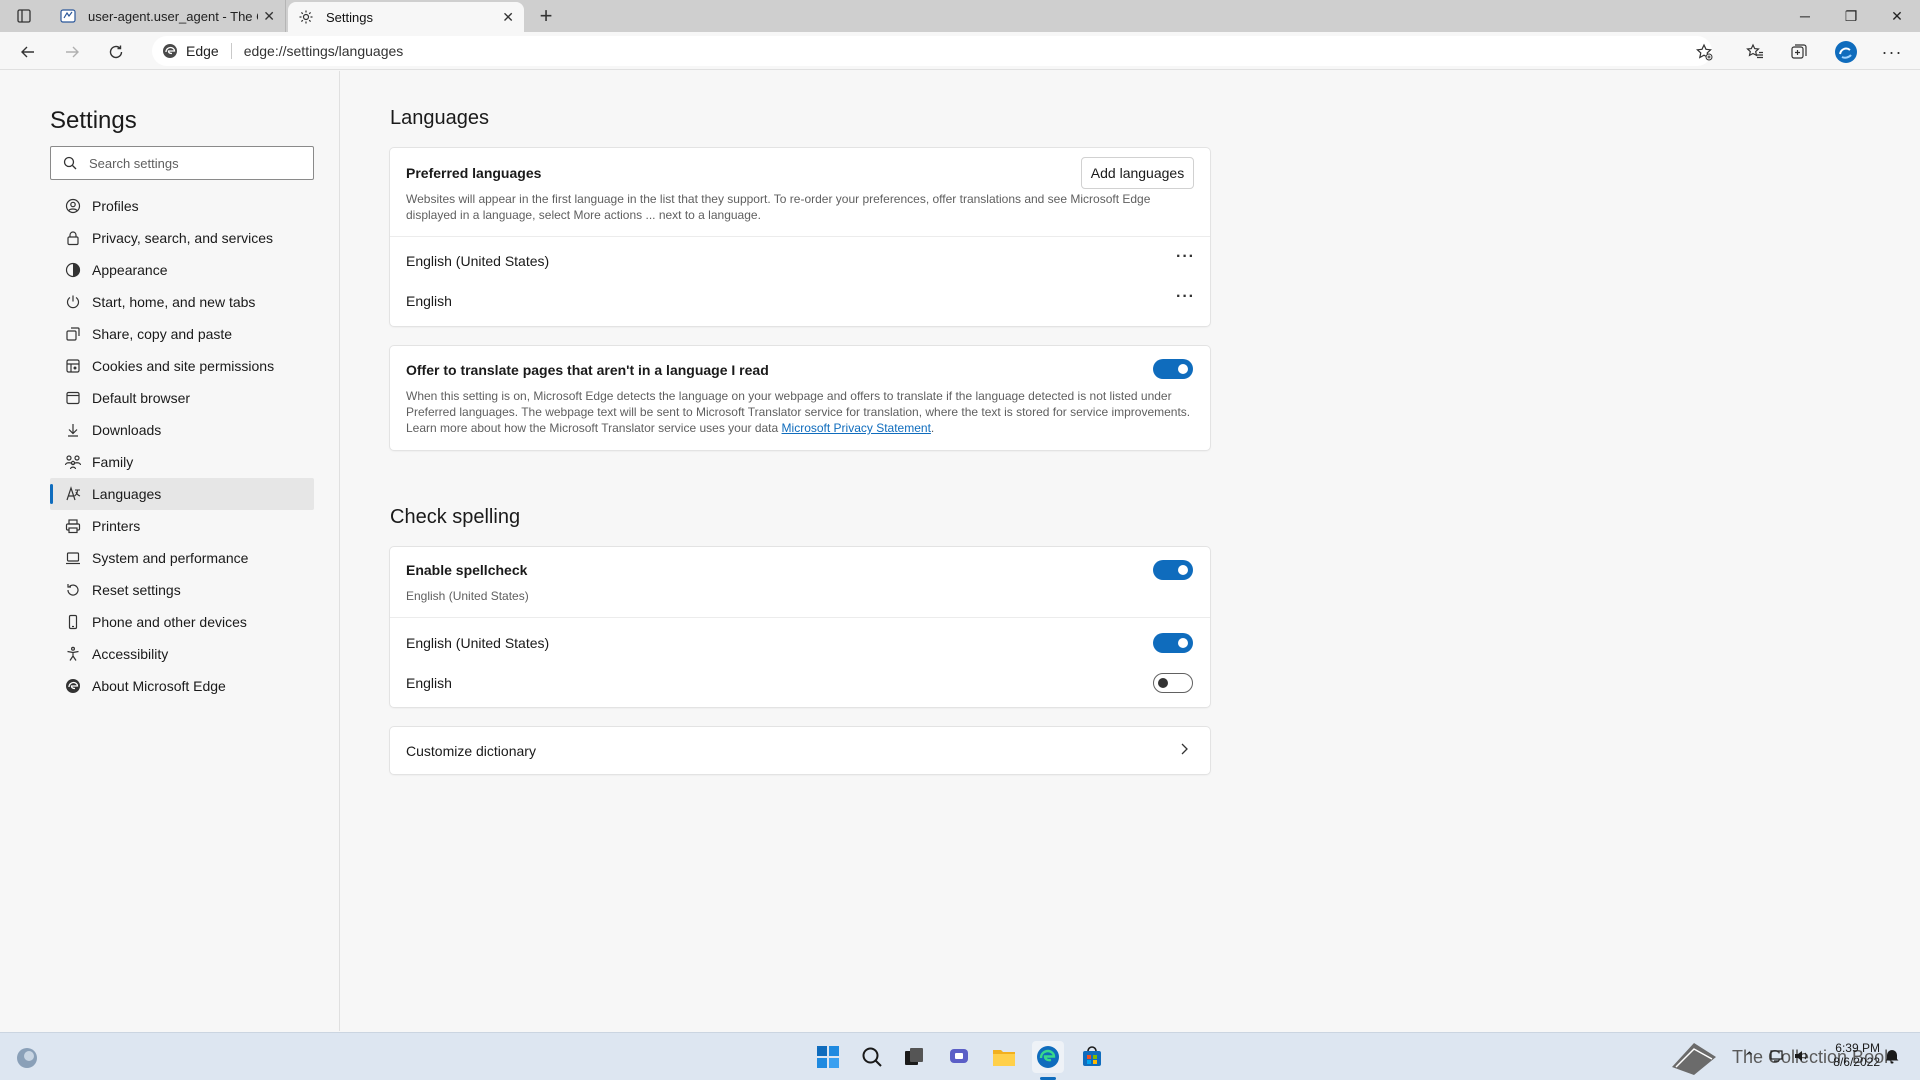 The height and width of the screenshot is (1080, 1920). I want to click on chat-icon, so click(959, 1057).